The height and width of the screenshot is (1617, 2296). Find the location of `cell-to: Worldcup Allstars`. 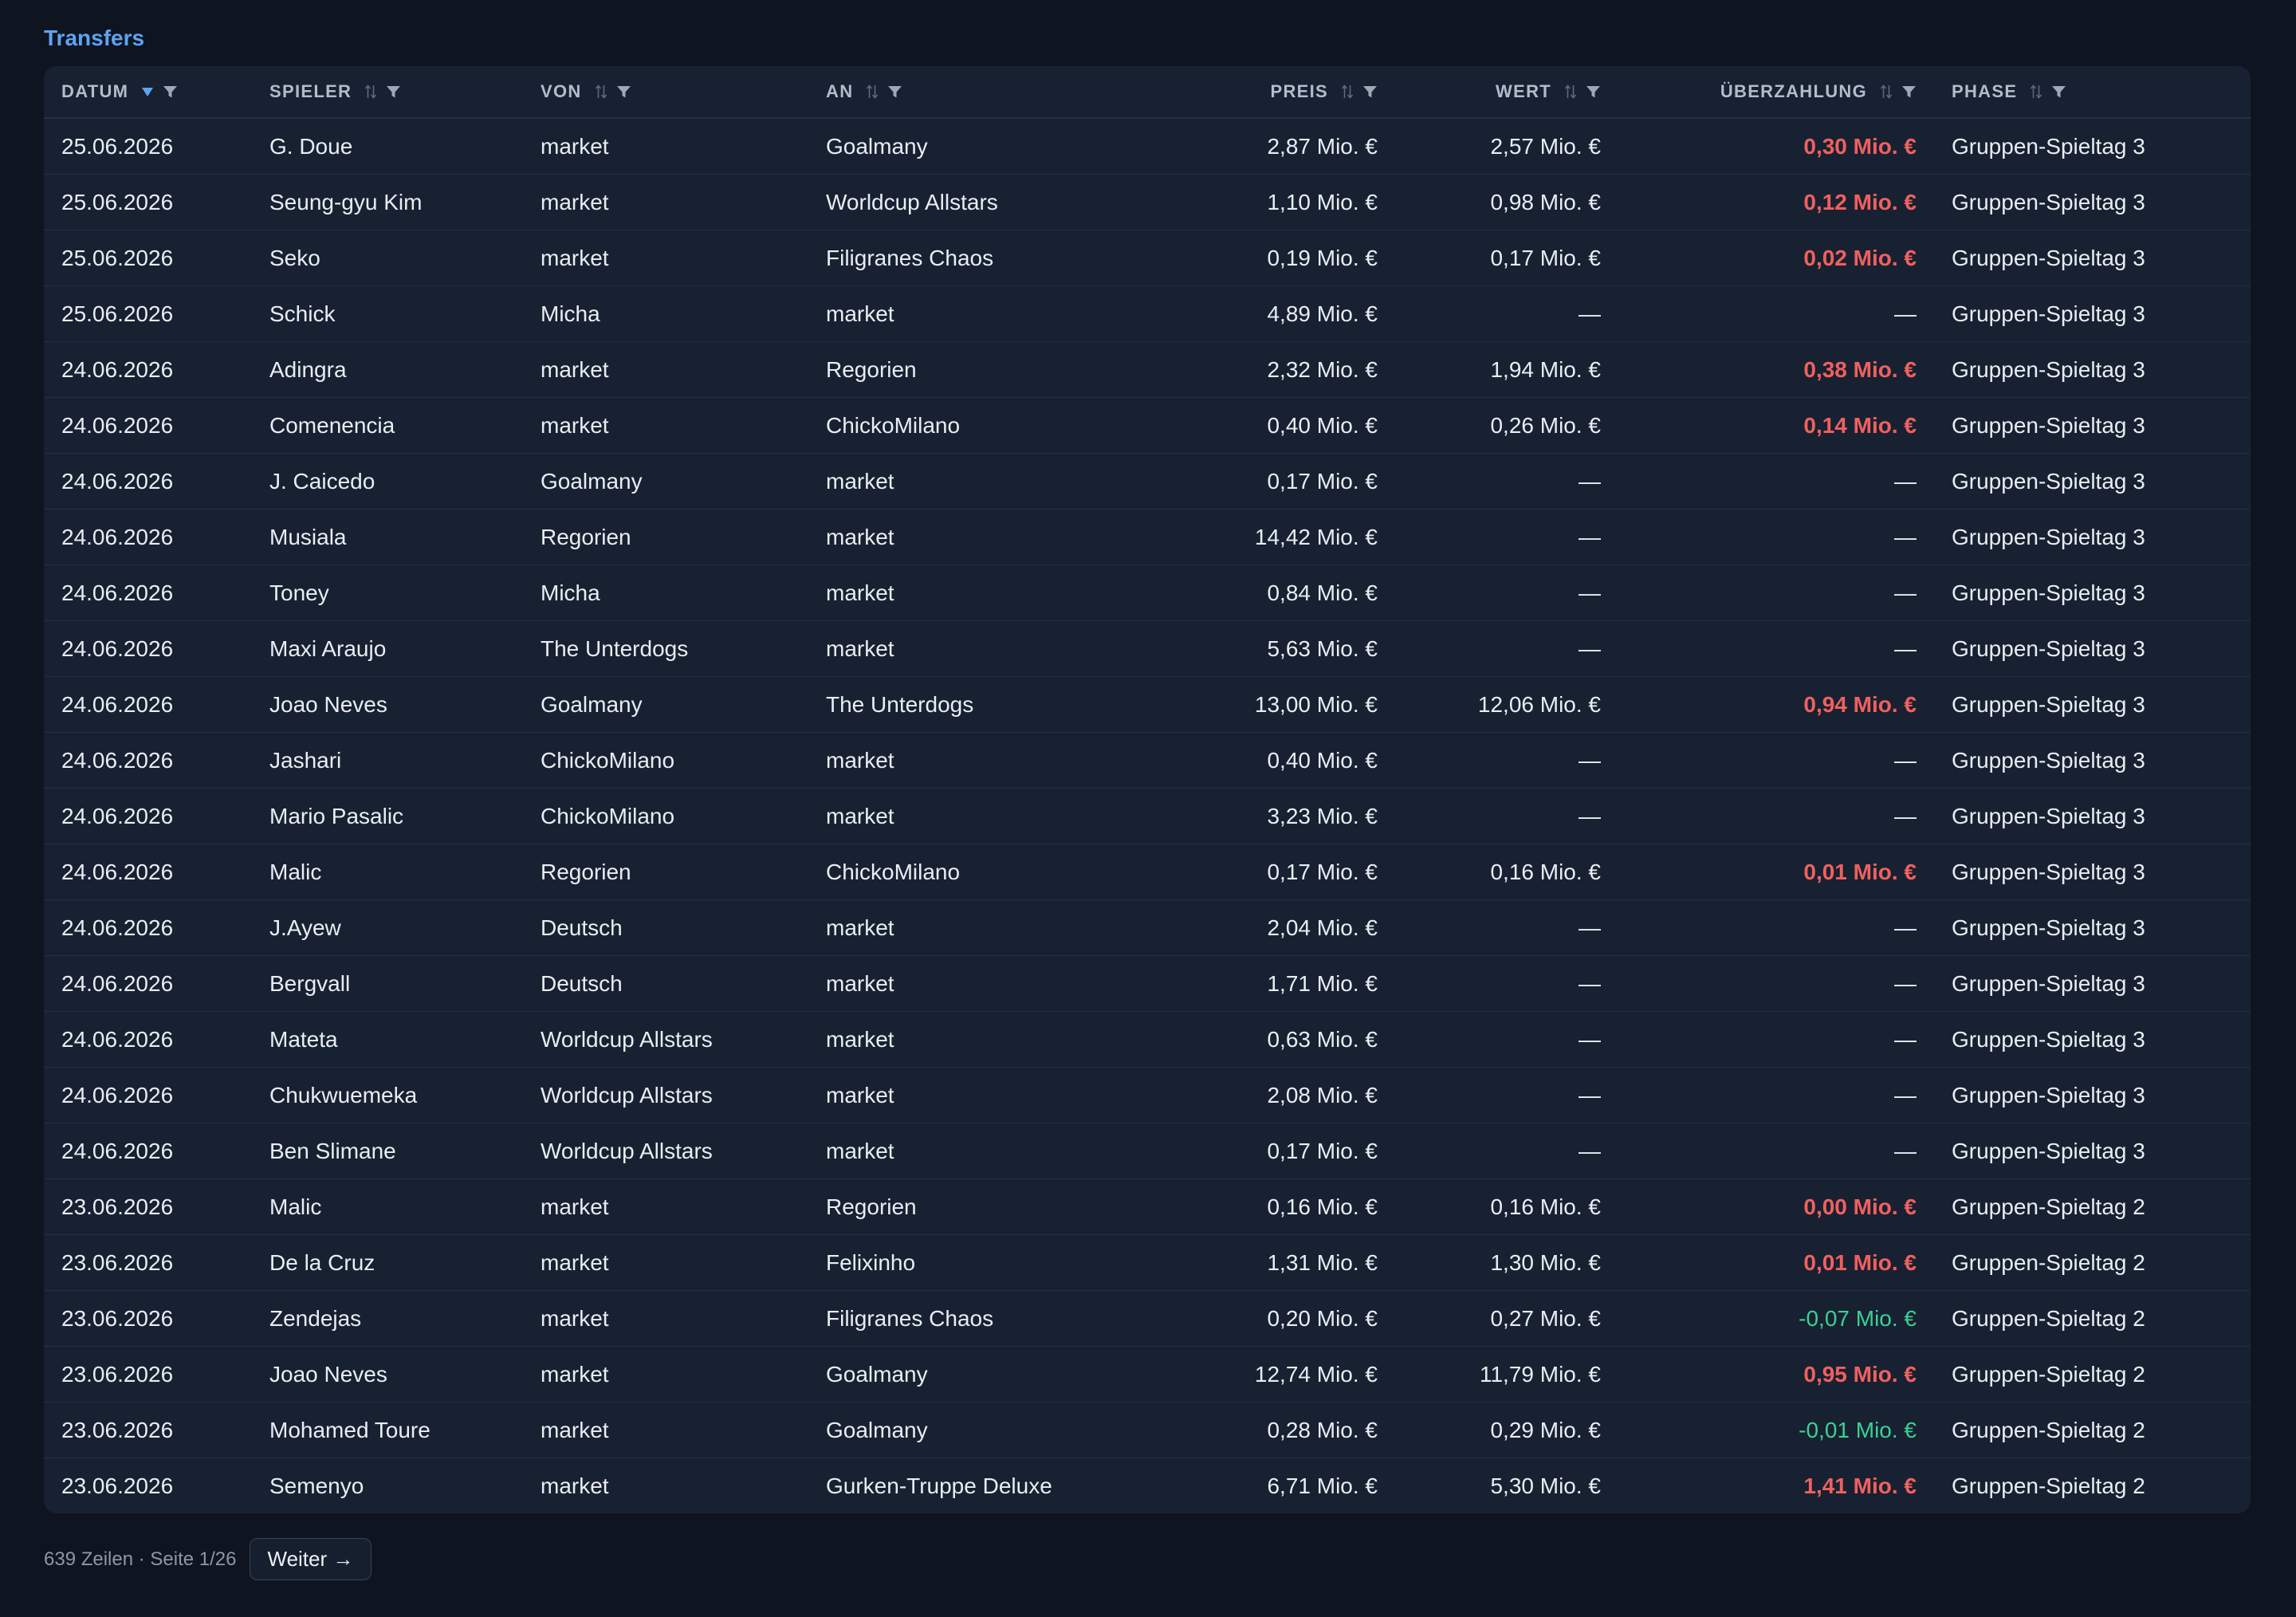

cell-to: Worldcup Allstars is located at coordinates (994, 202).